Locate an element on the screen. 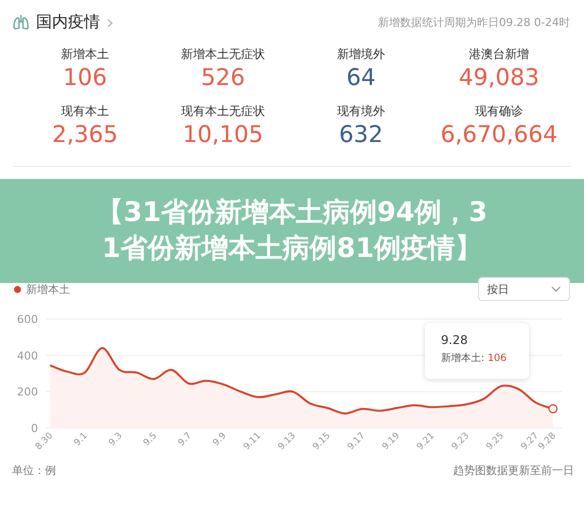 Image resolution: width=584 pixels, height=512 pixels. axis-label: 9.7 is located at coordinates (185, 439).